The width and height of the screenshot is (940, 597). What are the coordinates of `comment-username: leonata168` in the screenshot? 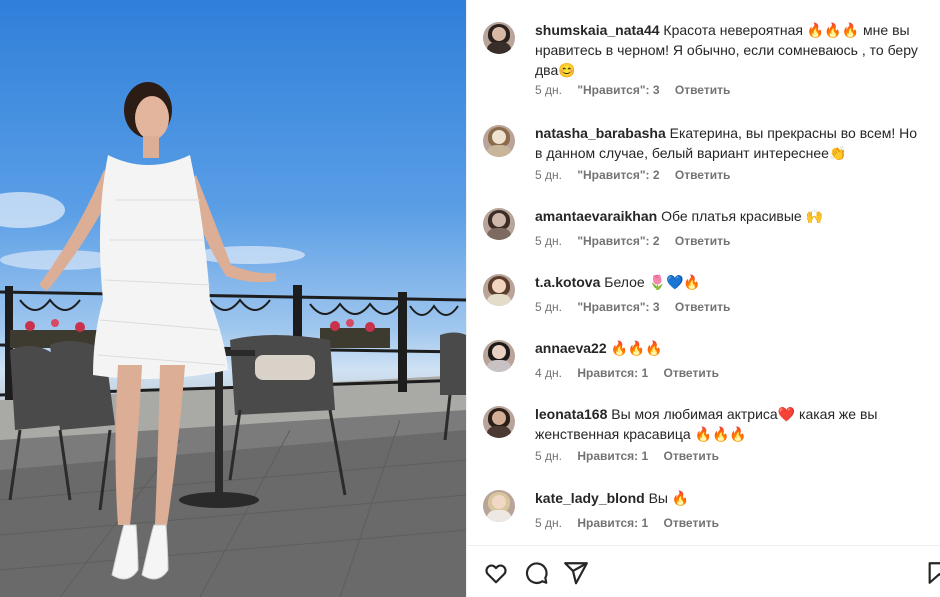 It's located at (571, 414).